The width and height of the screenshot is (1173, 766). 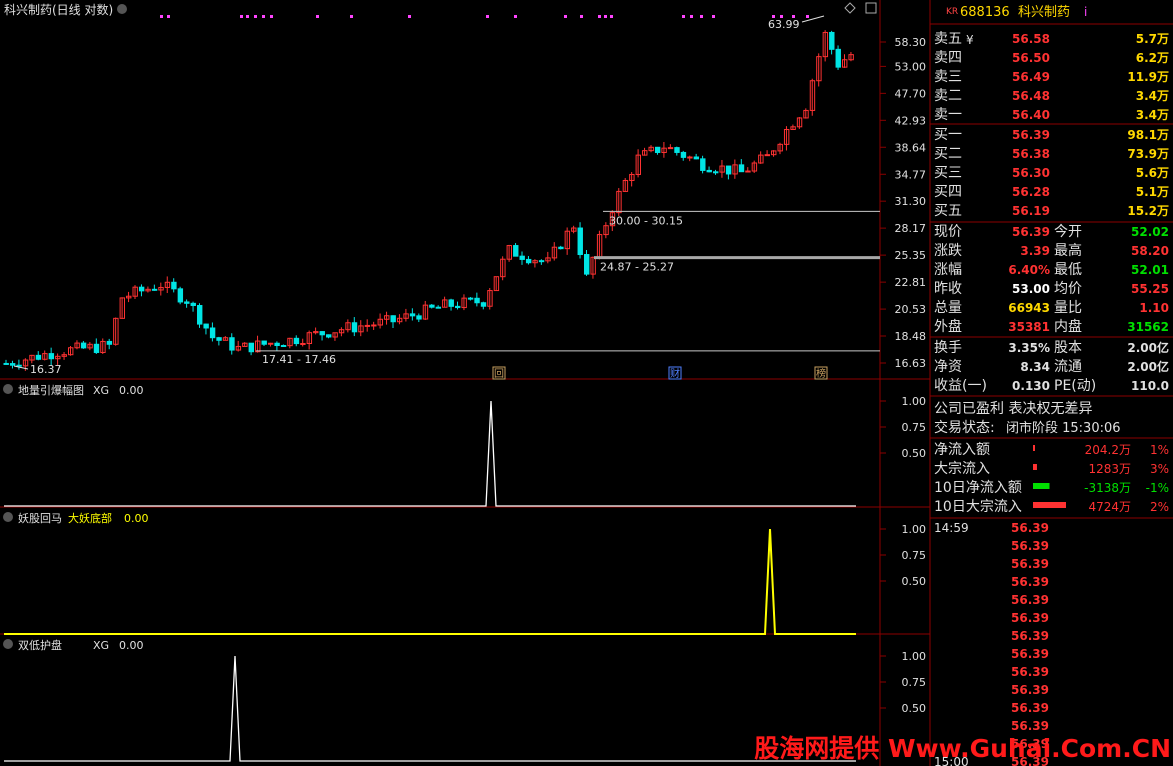 I want to click on order-book-label: 卖四, so click(x=948, y=58).